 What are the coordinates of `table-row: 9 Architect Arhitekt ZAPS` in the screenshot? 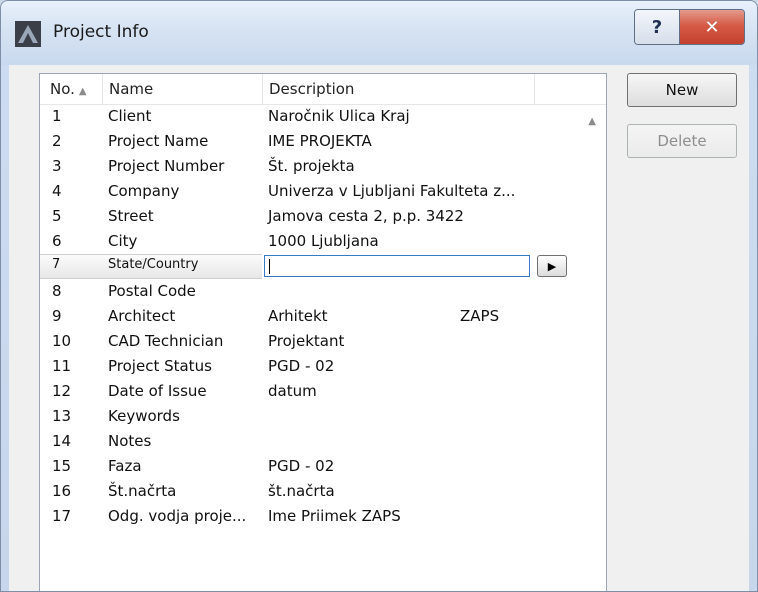 It's located at (310, 316).